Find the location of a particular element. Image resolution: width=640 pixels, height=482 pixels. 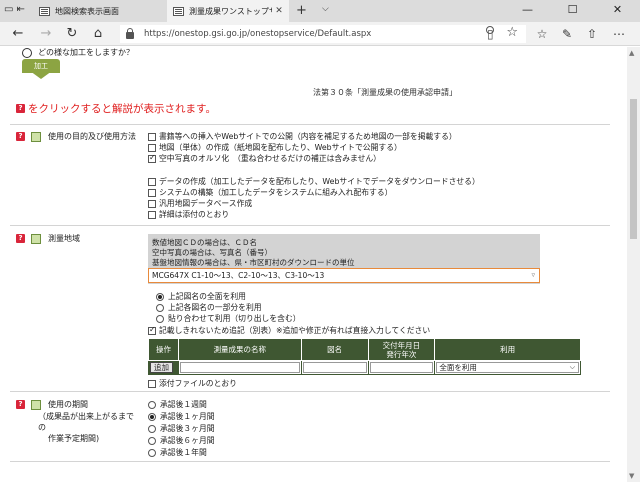

extra-entry-option: 記載しきれないため追記（別表）※追加や修正が有れば直接入力してください is located at coordinates (289, 330).